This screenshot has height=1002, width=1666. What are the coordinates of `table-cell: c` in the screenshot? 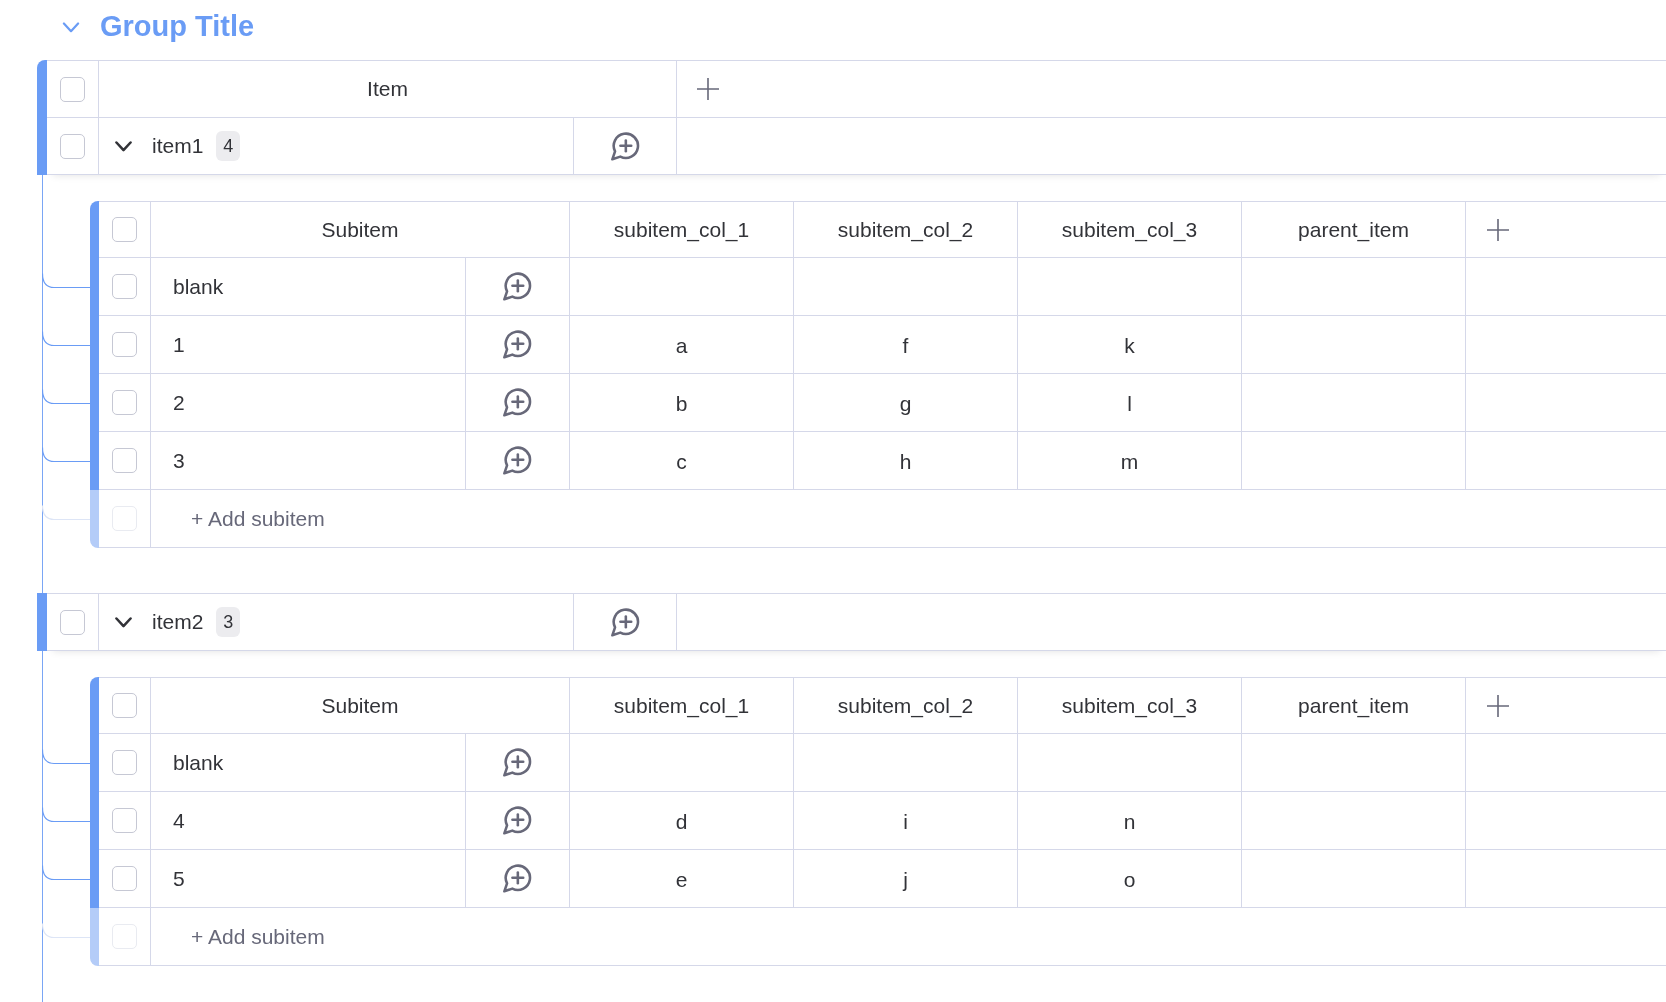 It's located at (682, 460).